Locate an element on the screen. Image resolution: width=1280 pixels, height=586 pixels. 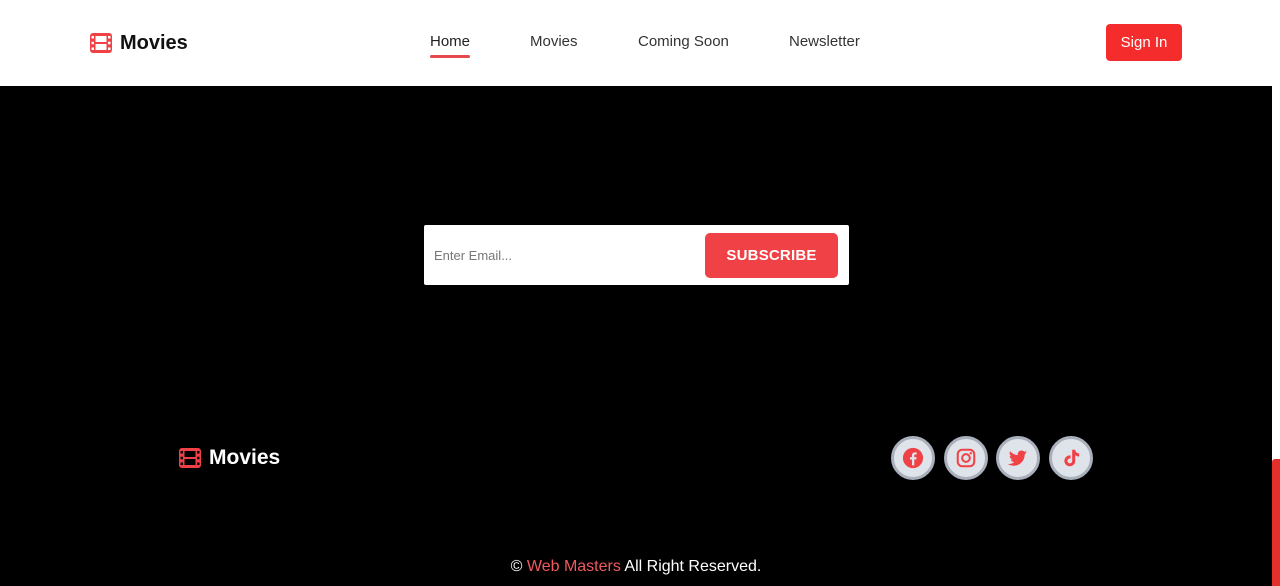
sign-in-button: Sign In is located at coordinates (1144, 42).